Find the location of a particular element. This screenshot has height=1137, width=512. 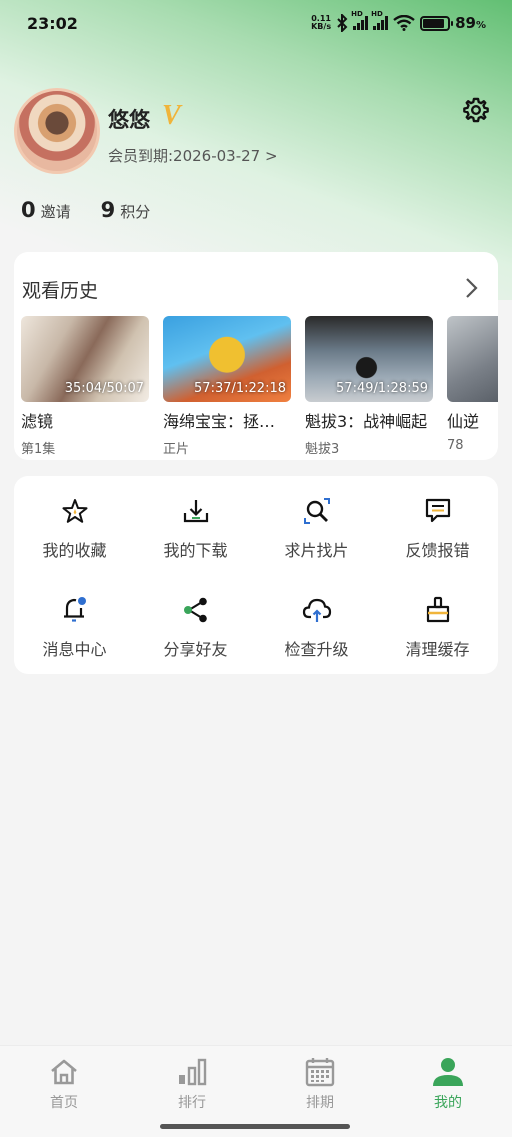

history-item-subtitle: 正片 is located at coordinates (176, 449).